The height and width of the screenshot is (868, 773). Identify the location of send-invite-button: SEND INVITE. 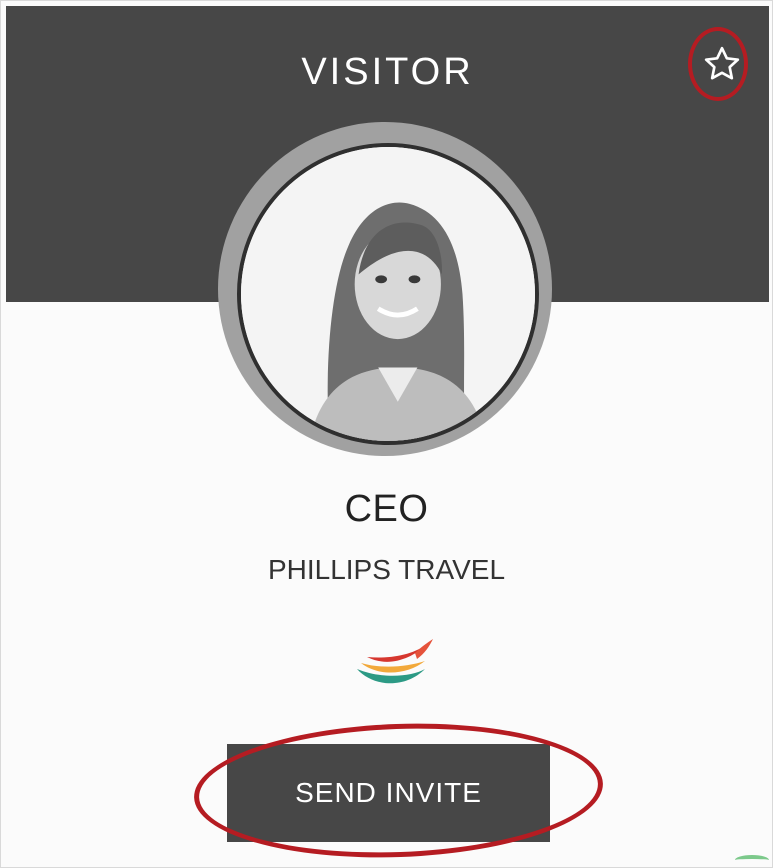
(388, 793).